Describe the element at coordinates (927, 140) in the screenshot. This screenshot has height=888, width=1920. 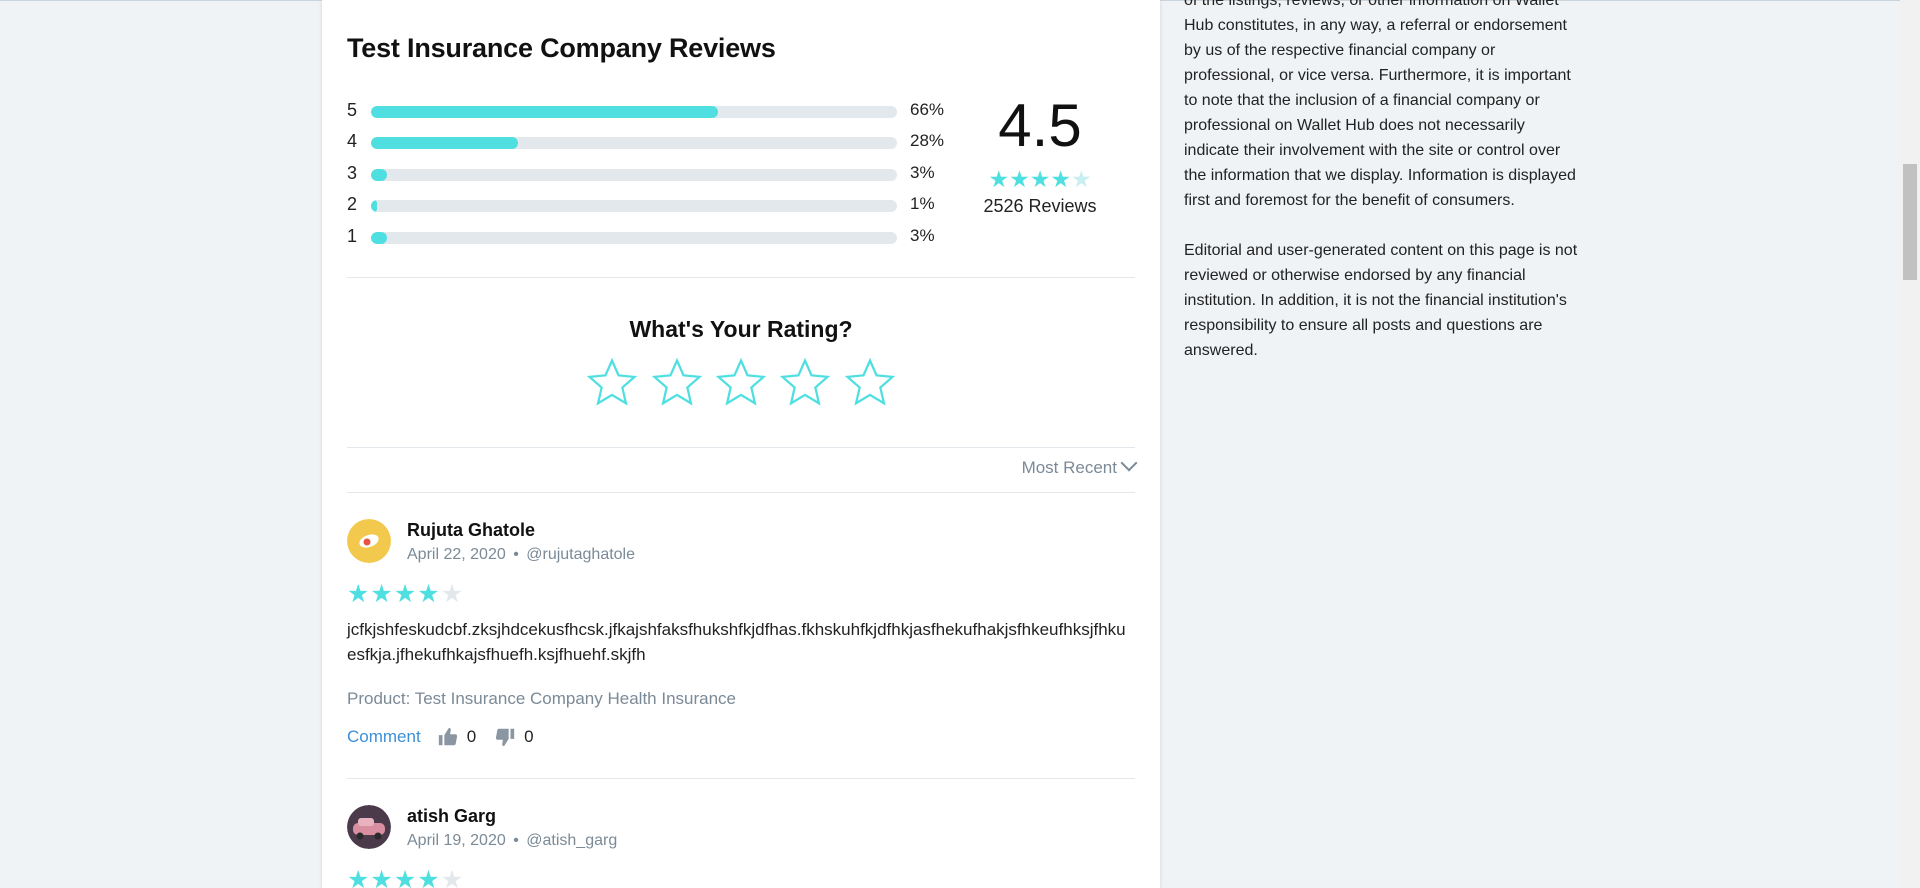
I see `rating-bar-percent: 28%` at that location.